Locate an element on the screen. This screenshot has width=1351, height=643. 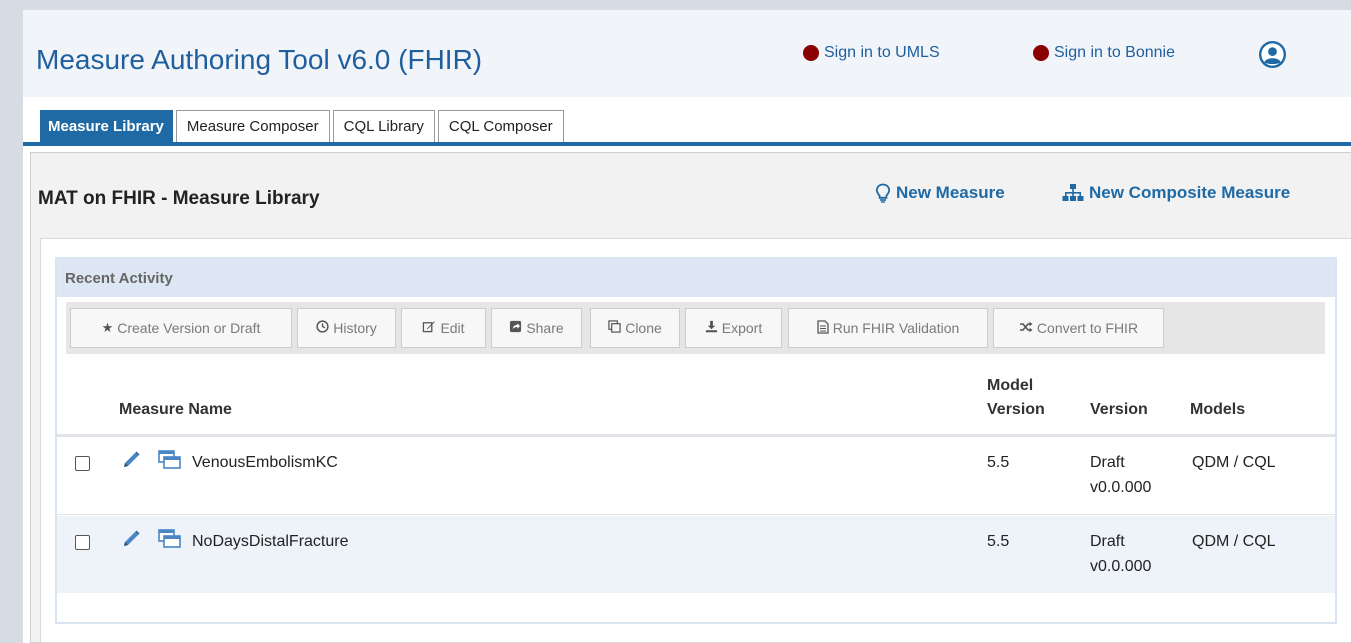
edit-button: Edit is located at coordinates (443, 328).